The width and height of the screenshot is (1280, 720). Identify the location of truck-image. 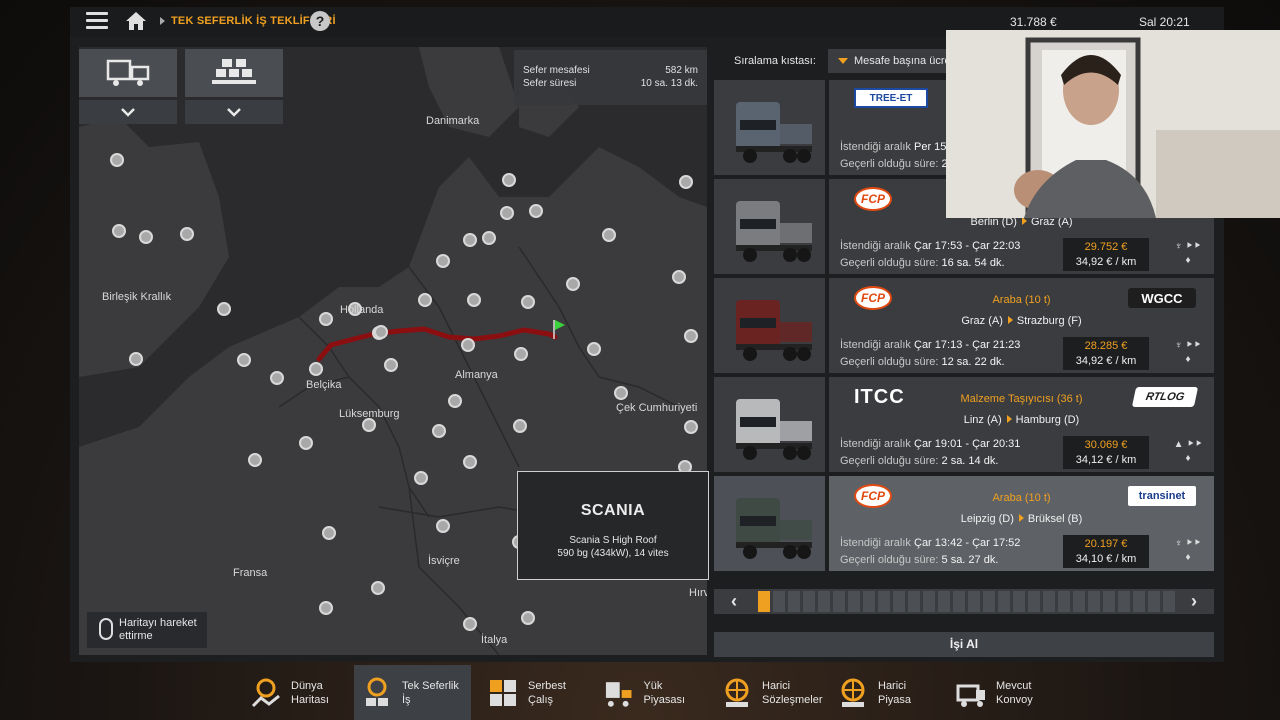
(774, 528).